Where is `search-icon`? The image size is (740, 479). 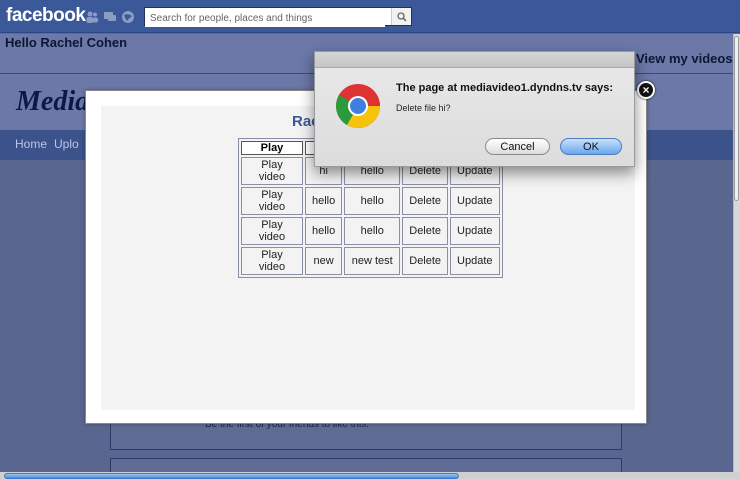 search-icon is located at coordinates (401, 16).